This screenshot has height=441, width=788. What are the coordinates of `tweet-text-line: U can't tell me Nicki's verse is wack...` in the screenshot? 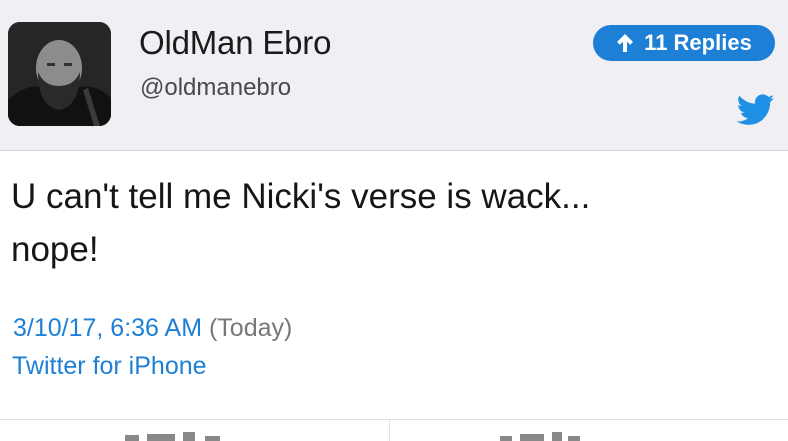 It's located at (301, 196).